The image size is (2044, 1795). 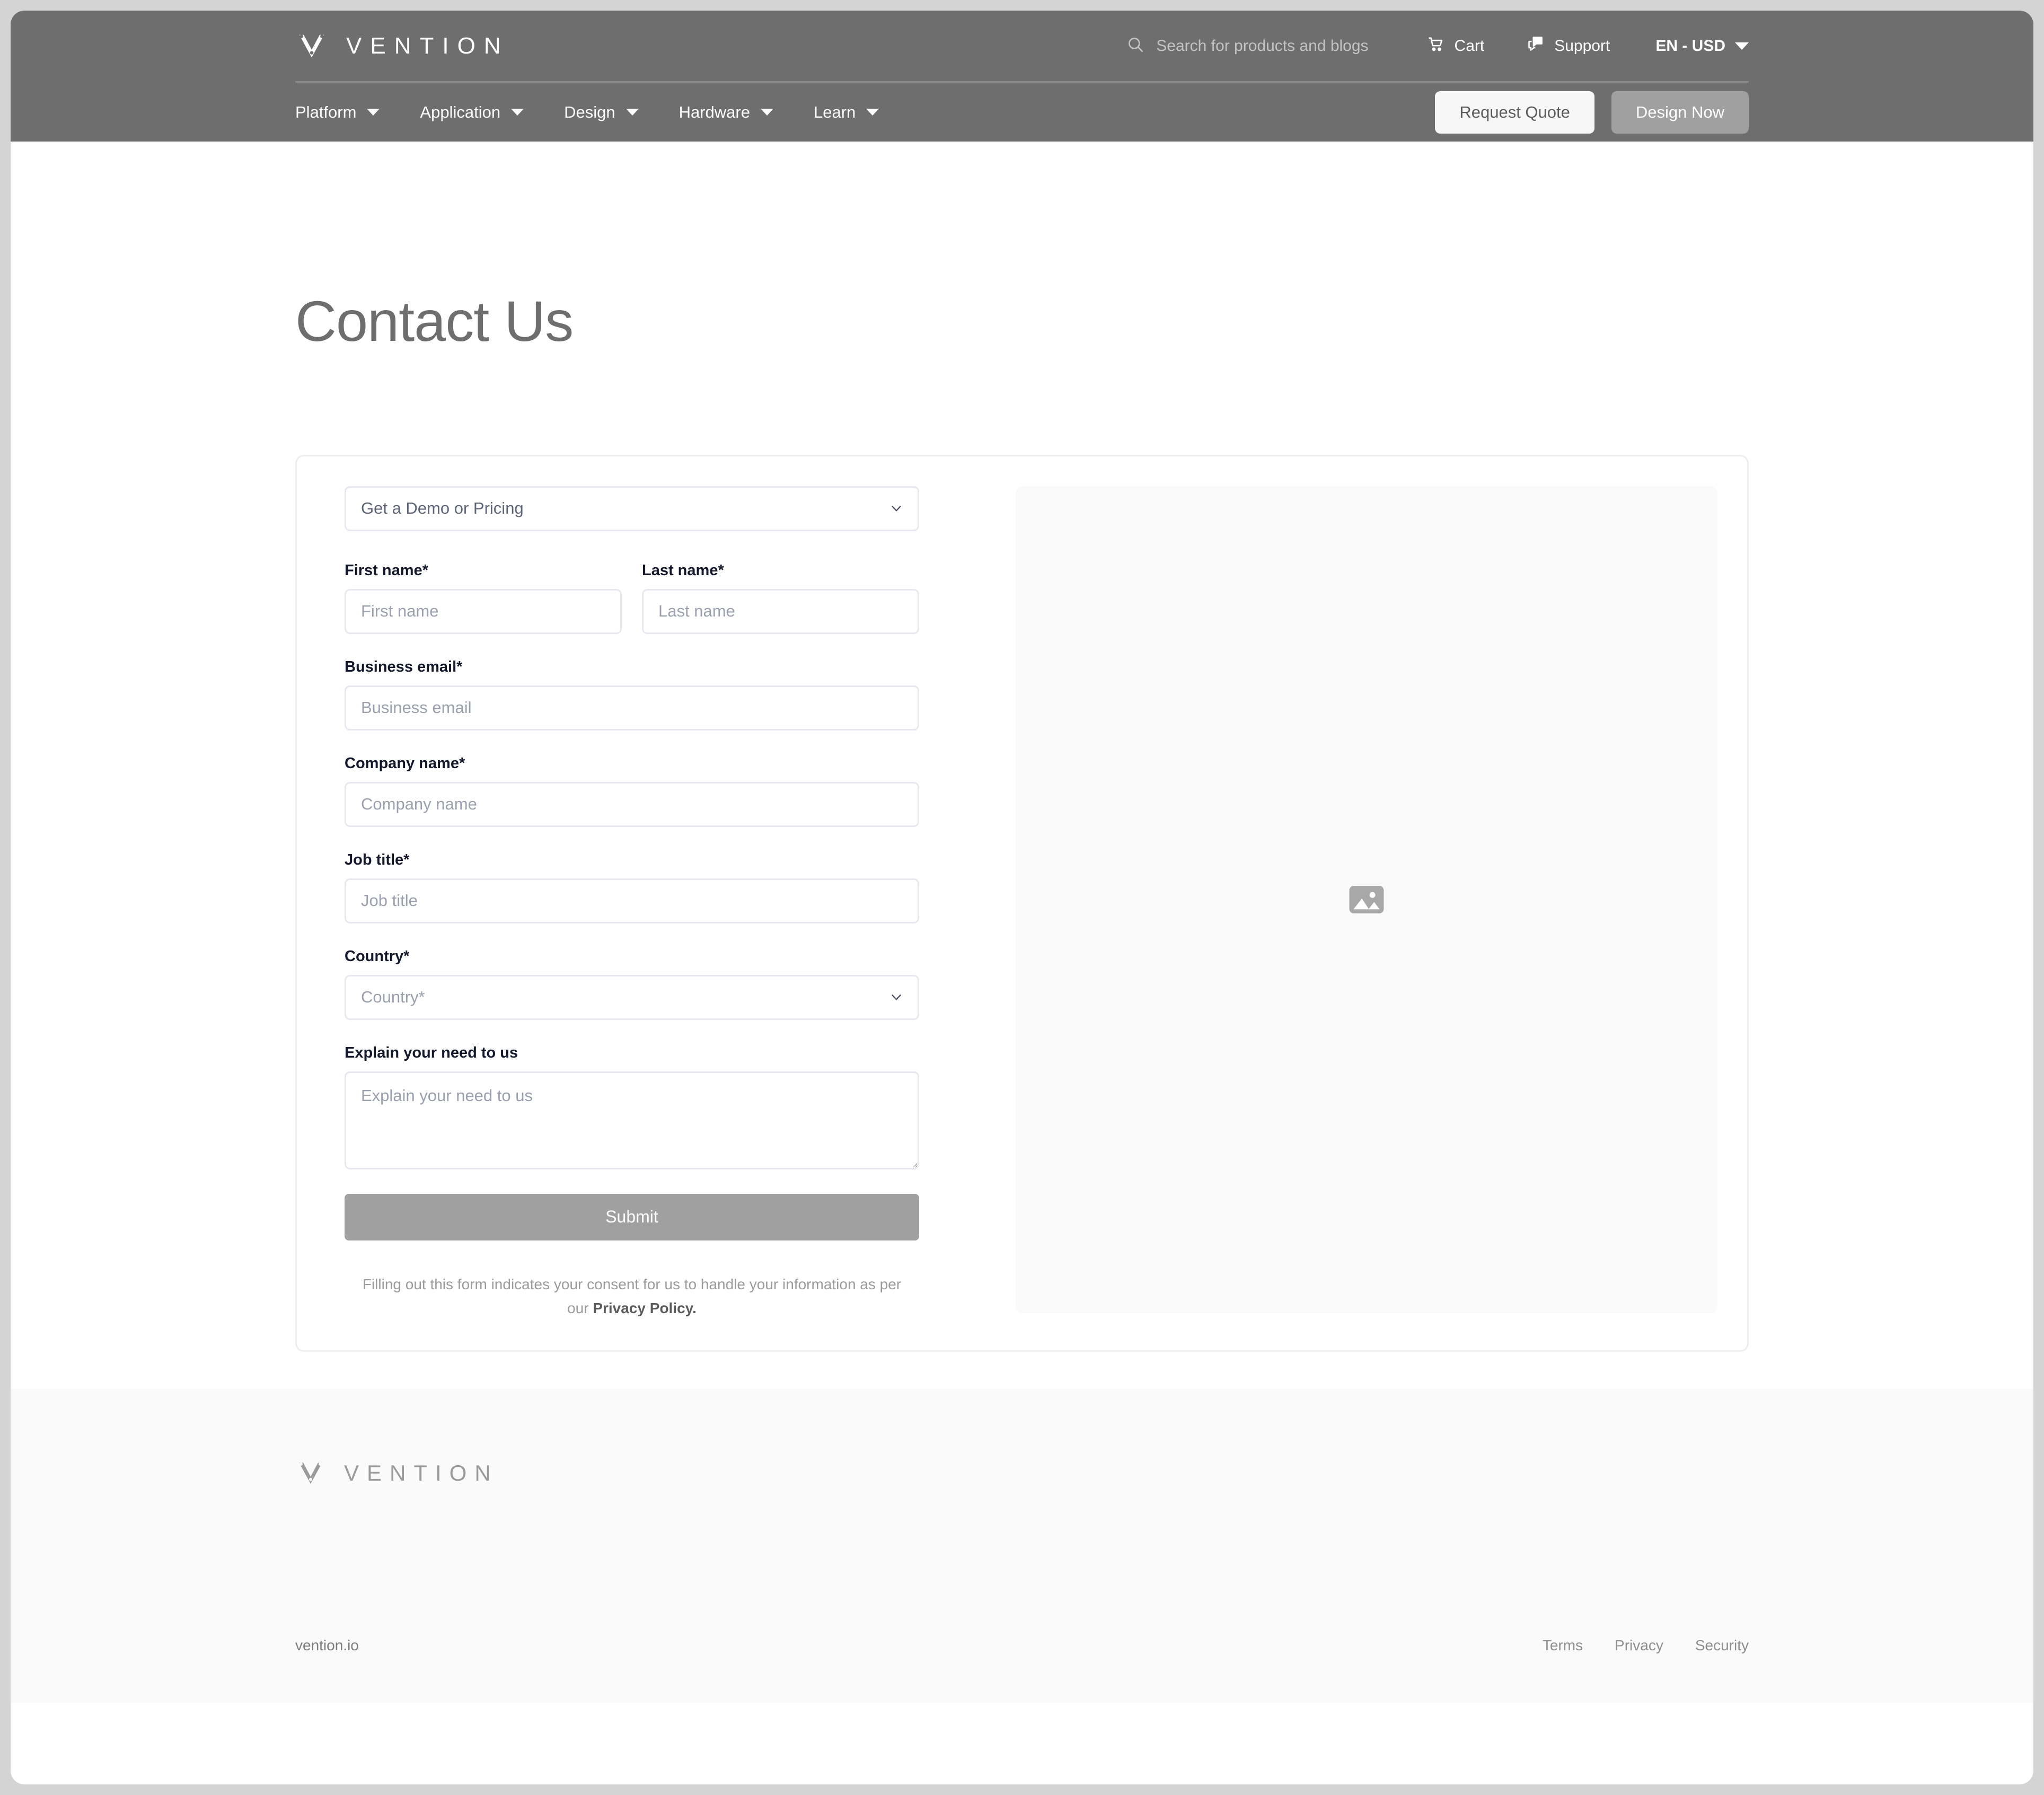 I want to click on footer-links: Terms Privacy Security, so click(x=1638, y=1645).